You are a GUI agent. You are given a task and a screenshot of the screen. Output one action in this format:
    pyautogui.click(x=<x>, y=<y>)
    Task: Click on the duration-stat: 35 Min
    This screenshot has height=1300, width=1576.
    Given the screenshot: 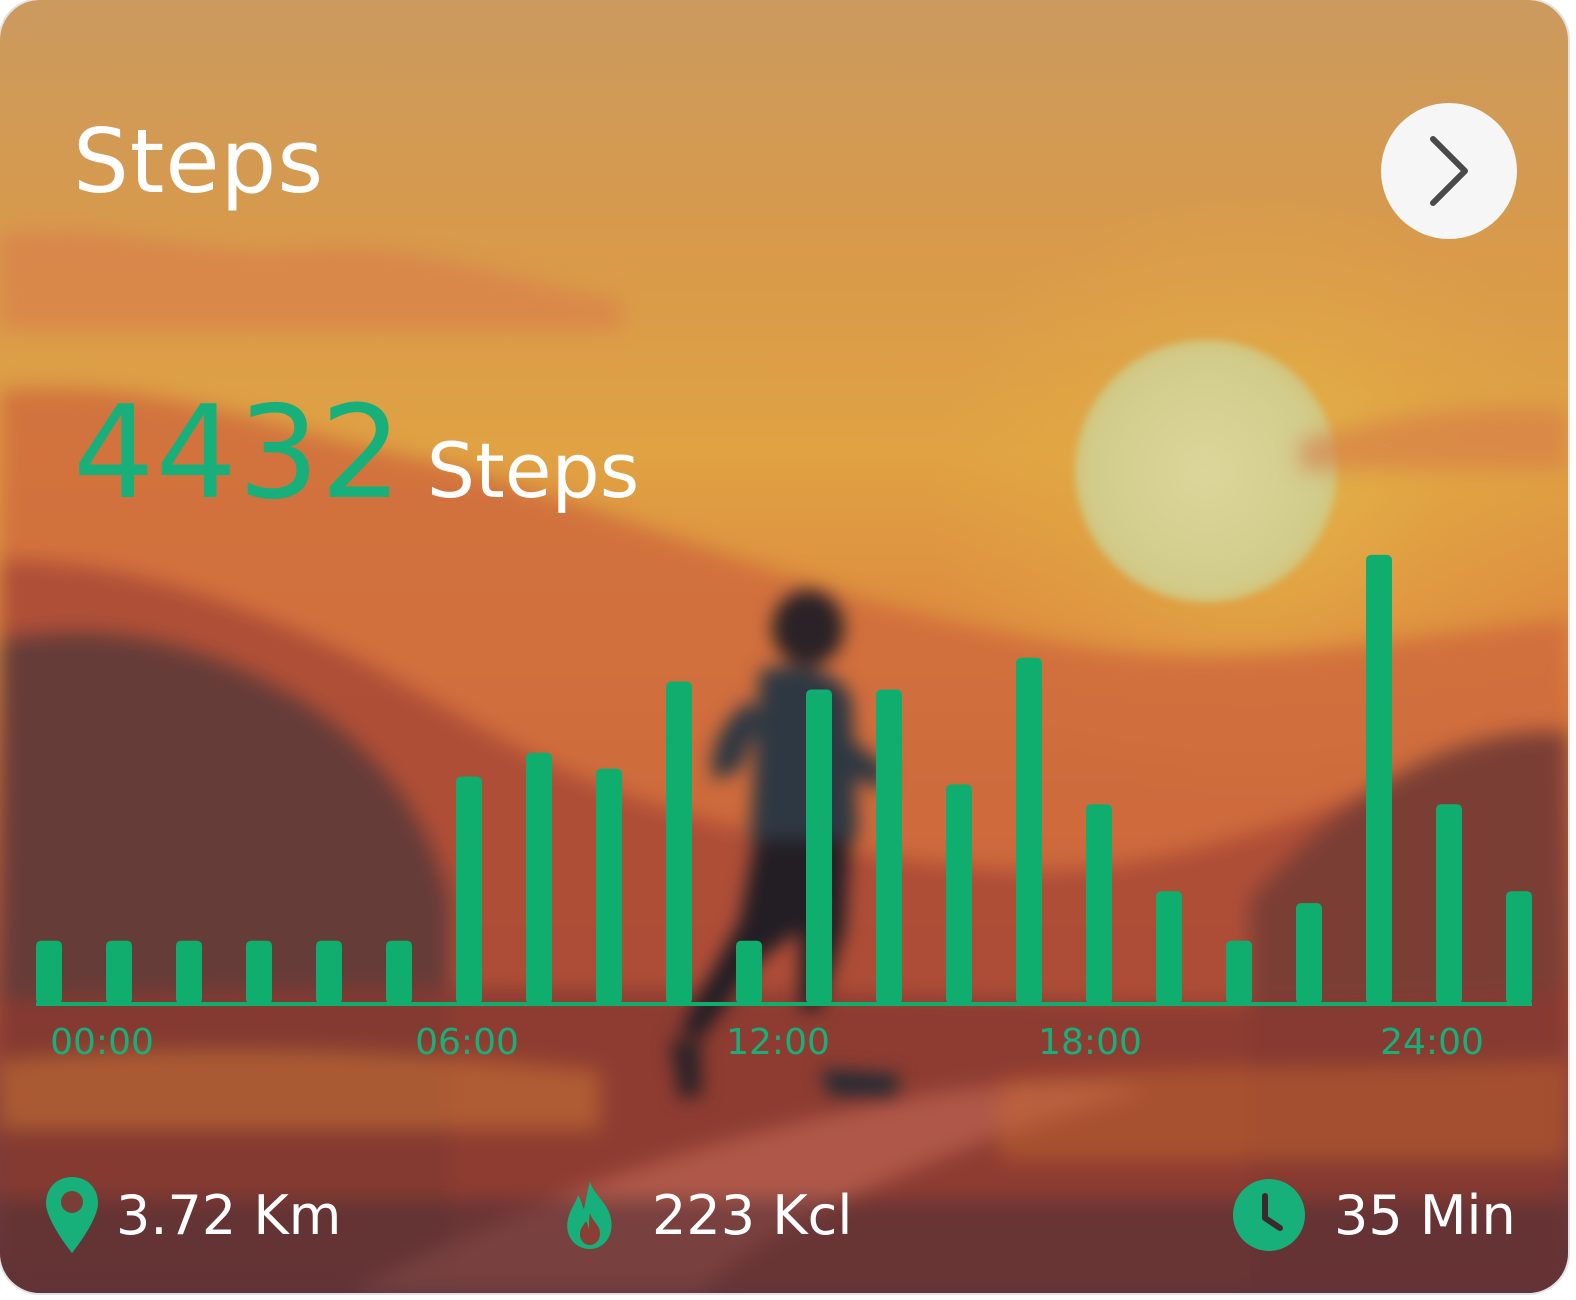 What is the action you would take?
    pyautogui.click(x=1374, y=1215)
    